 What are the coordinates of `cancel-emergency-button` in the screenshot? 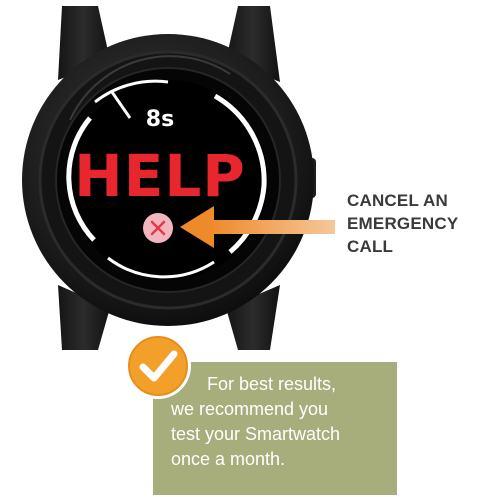 It's located at (158, 228).